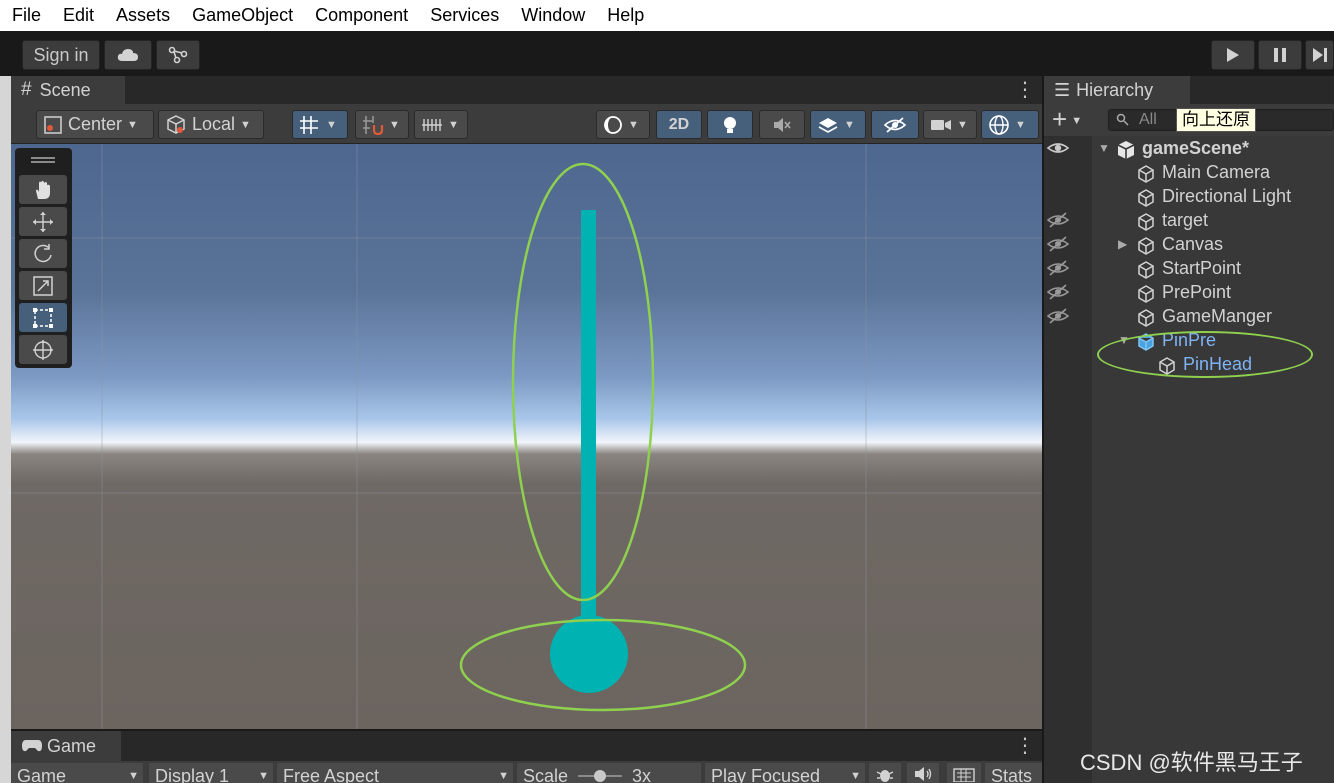  I want to click on annotation-ellipse-hierarchy, so click(1205, 354).